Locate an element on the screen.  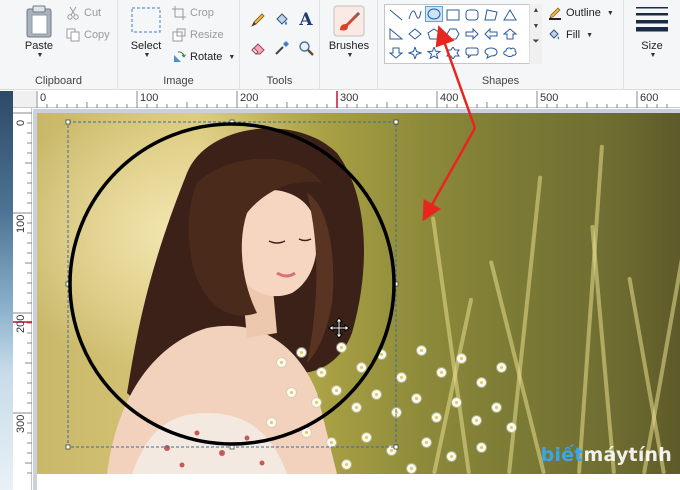
right-triangle-shape-icon is located at coordinates (396, 34).